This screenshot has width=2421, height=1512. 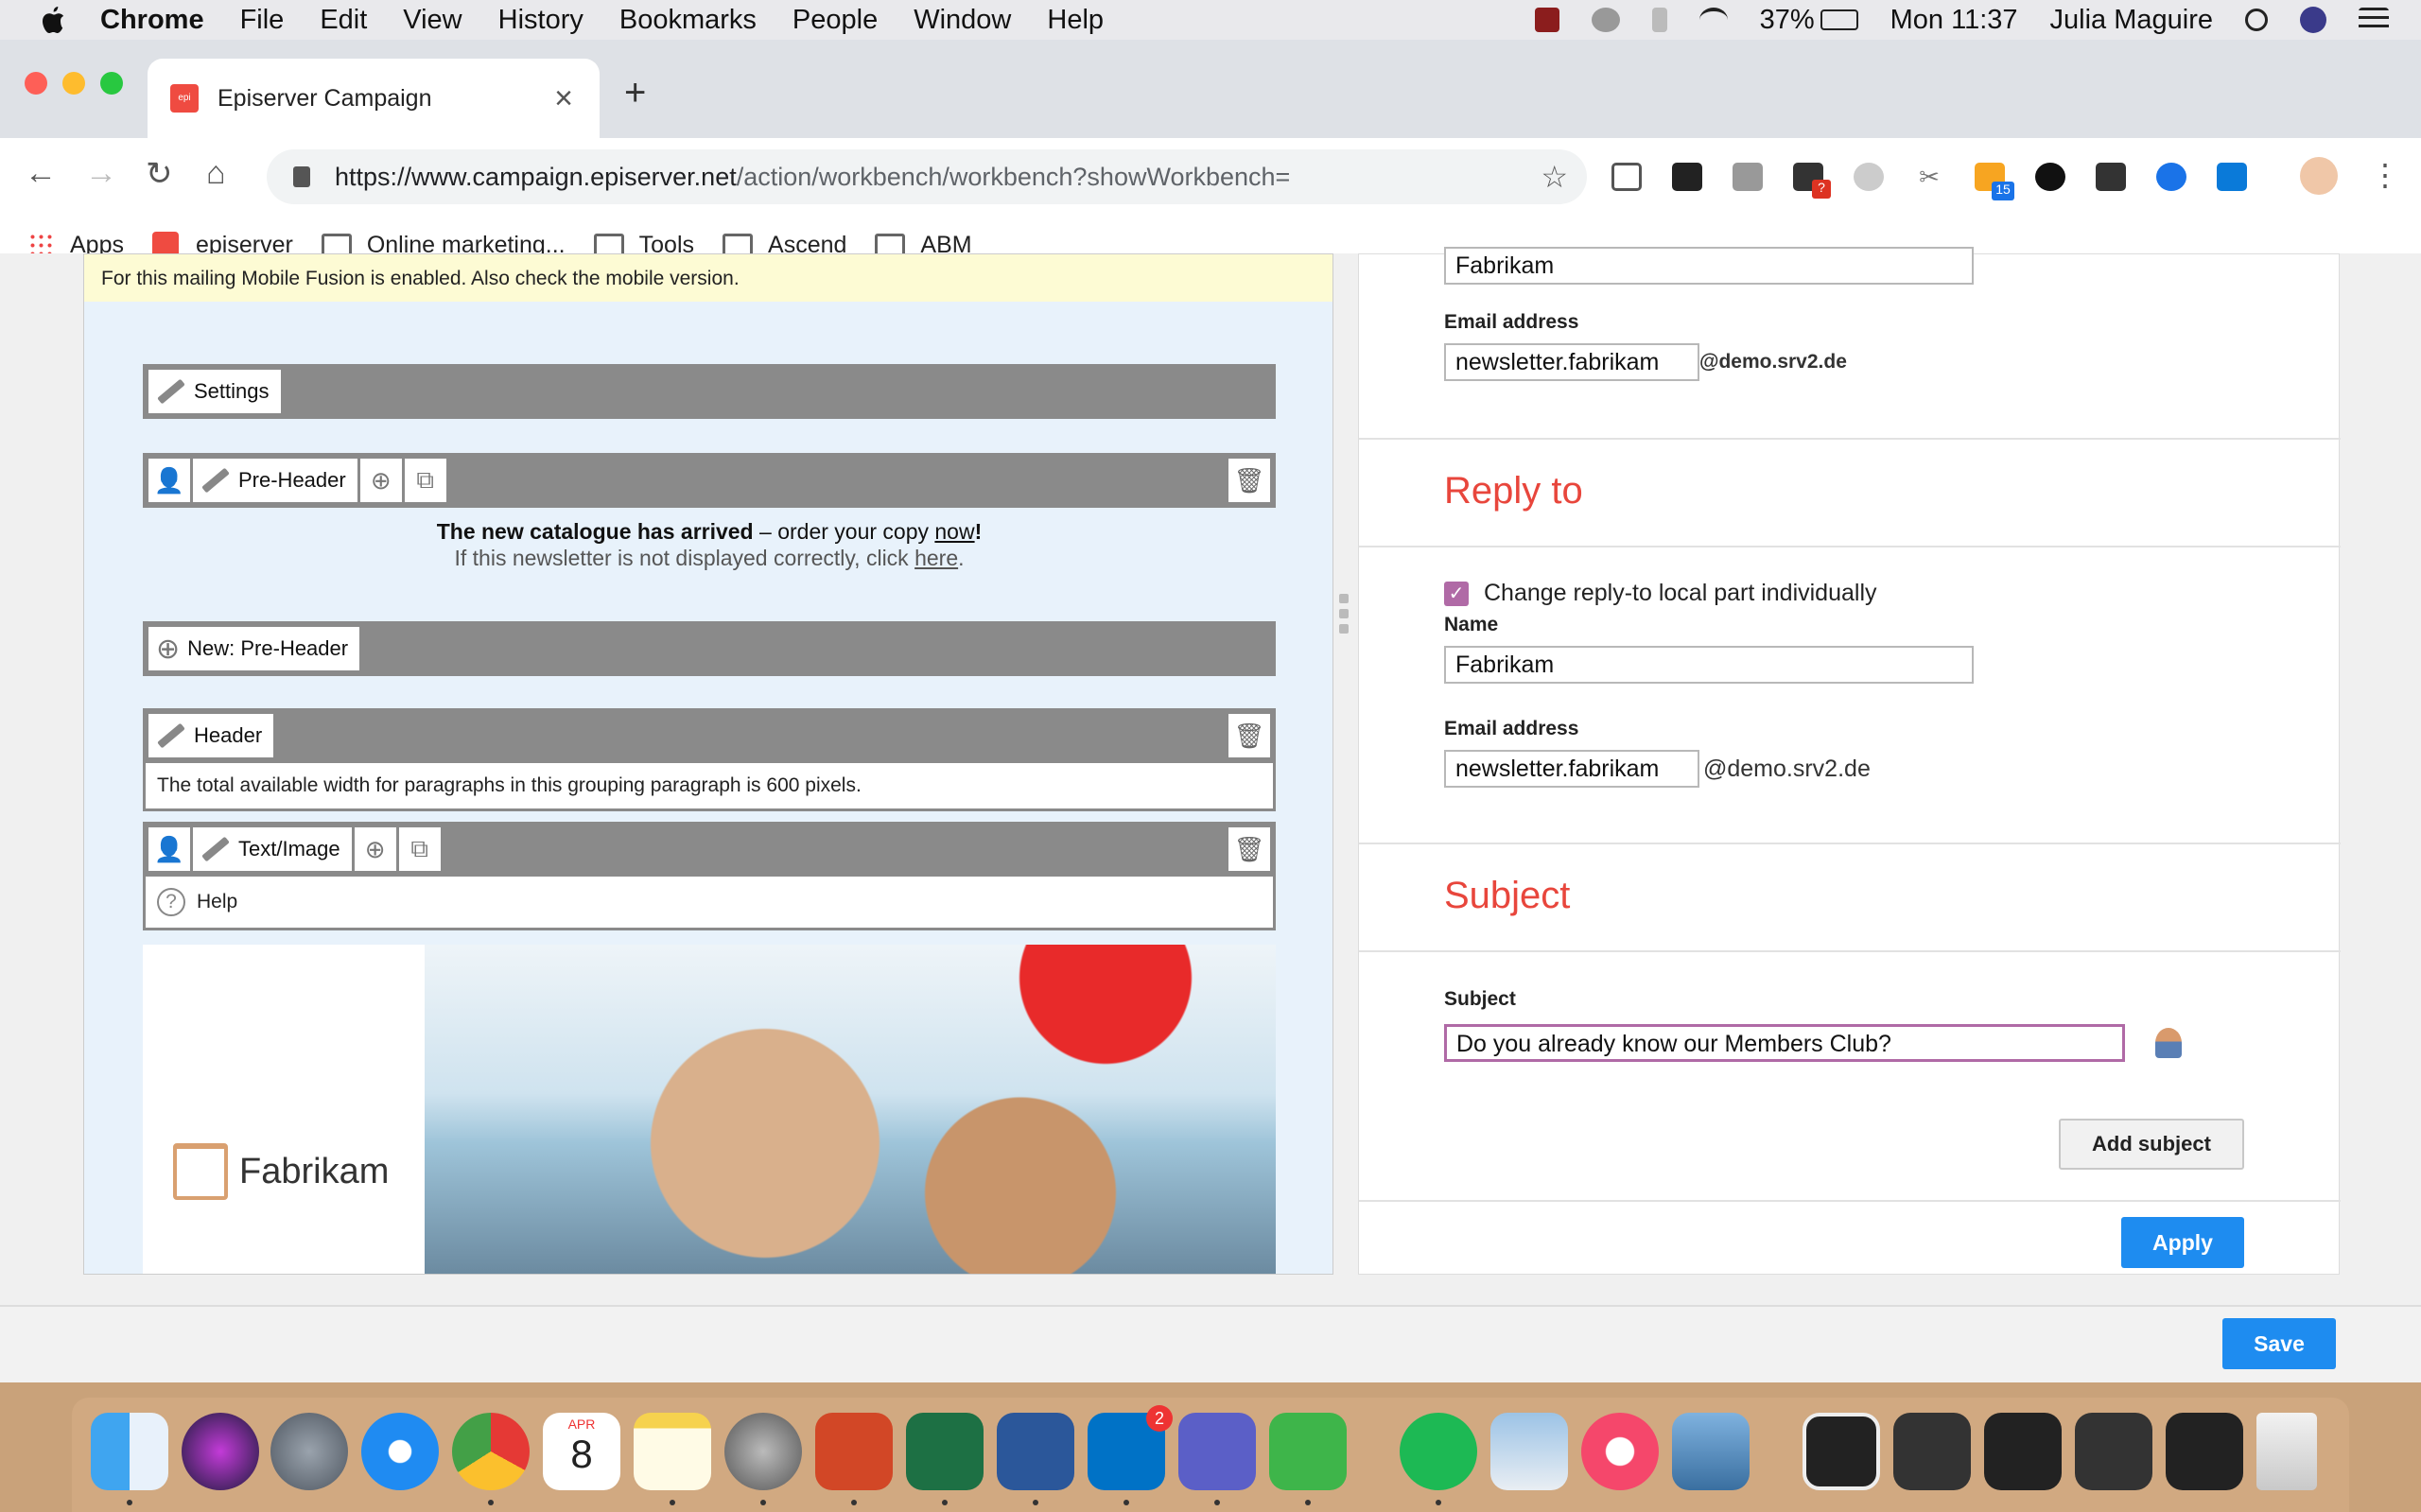 I want to click on help-row: ? Help, so click(x=709, y=901).